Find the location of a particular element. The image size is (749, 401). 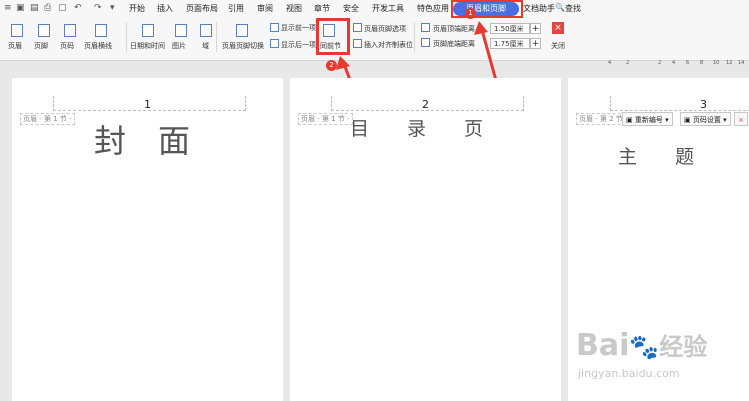

page-number: 3 is located at coordinates (703, 104).